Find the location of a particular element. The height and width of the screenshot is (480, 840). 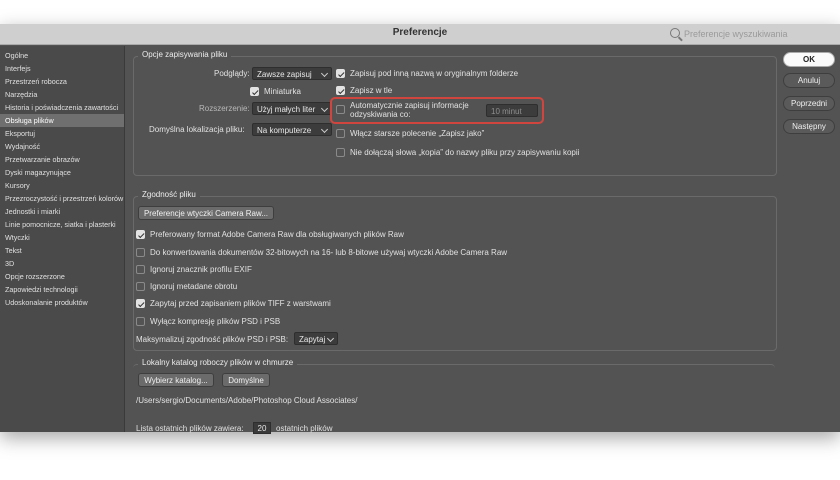

thumbnail-checkbox is located at coordinates (254, 91).